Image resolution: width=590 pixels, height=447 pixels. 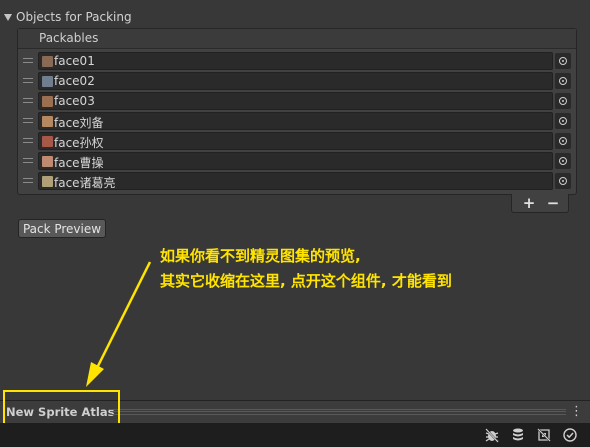 I want to click on annotation-highlight-box, so click(x=61, y=408).